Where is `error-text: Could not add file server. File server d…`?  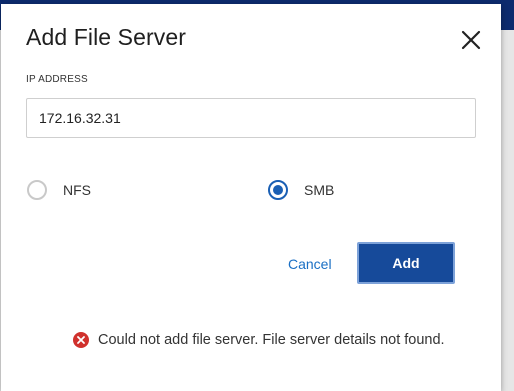 error-text: Could not add file server. File server d… is located at coordinates (271, 340).